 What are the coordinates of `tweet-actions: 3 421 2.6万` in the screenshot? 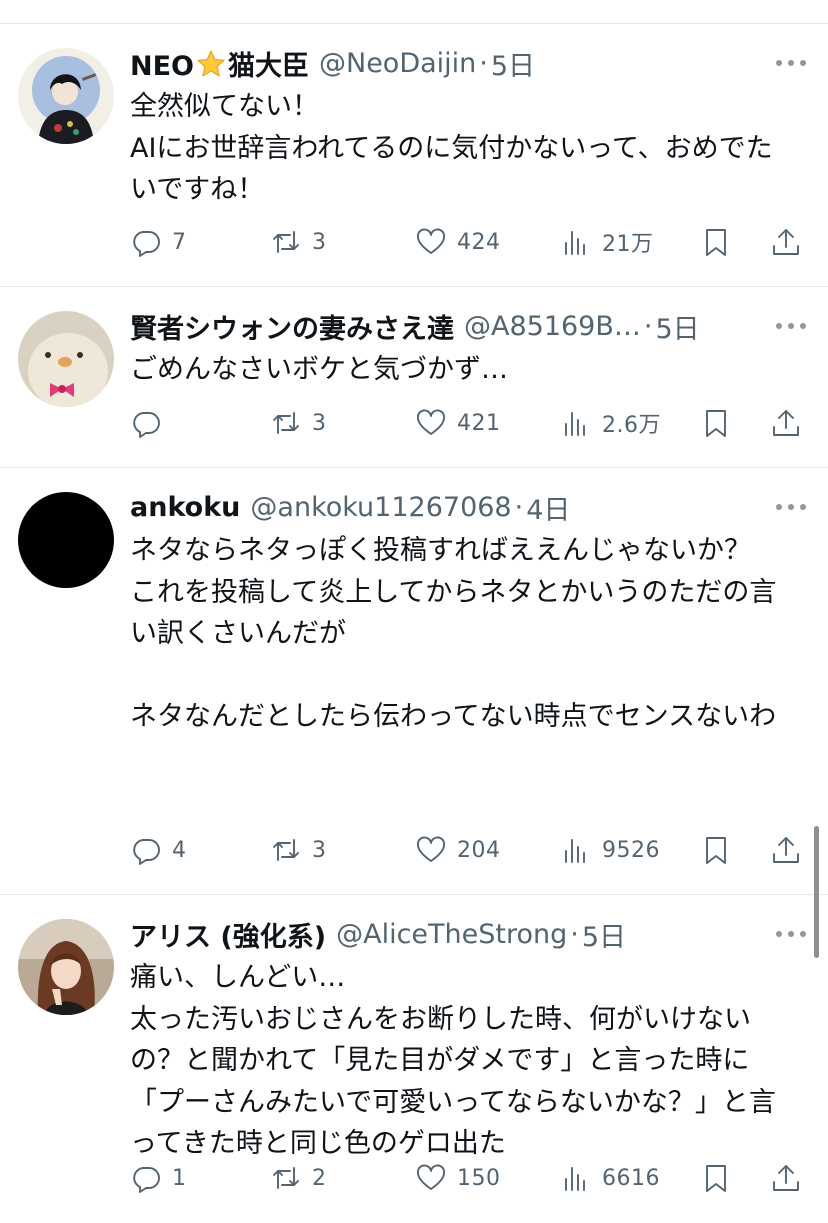 It's located at (469, 423).